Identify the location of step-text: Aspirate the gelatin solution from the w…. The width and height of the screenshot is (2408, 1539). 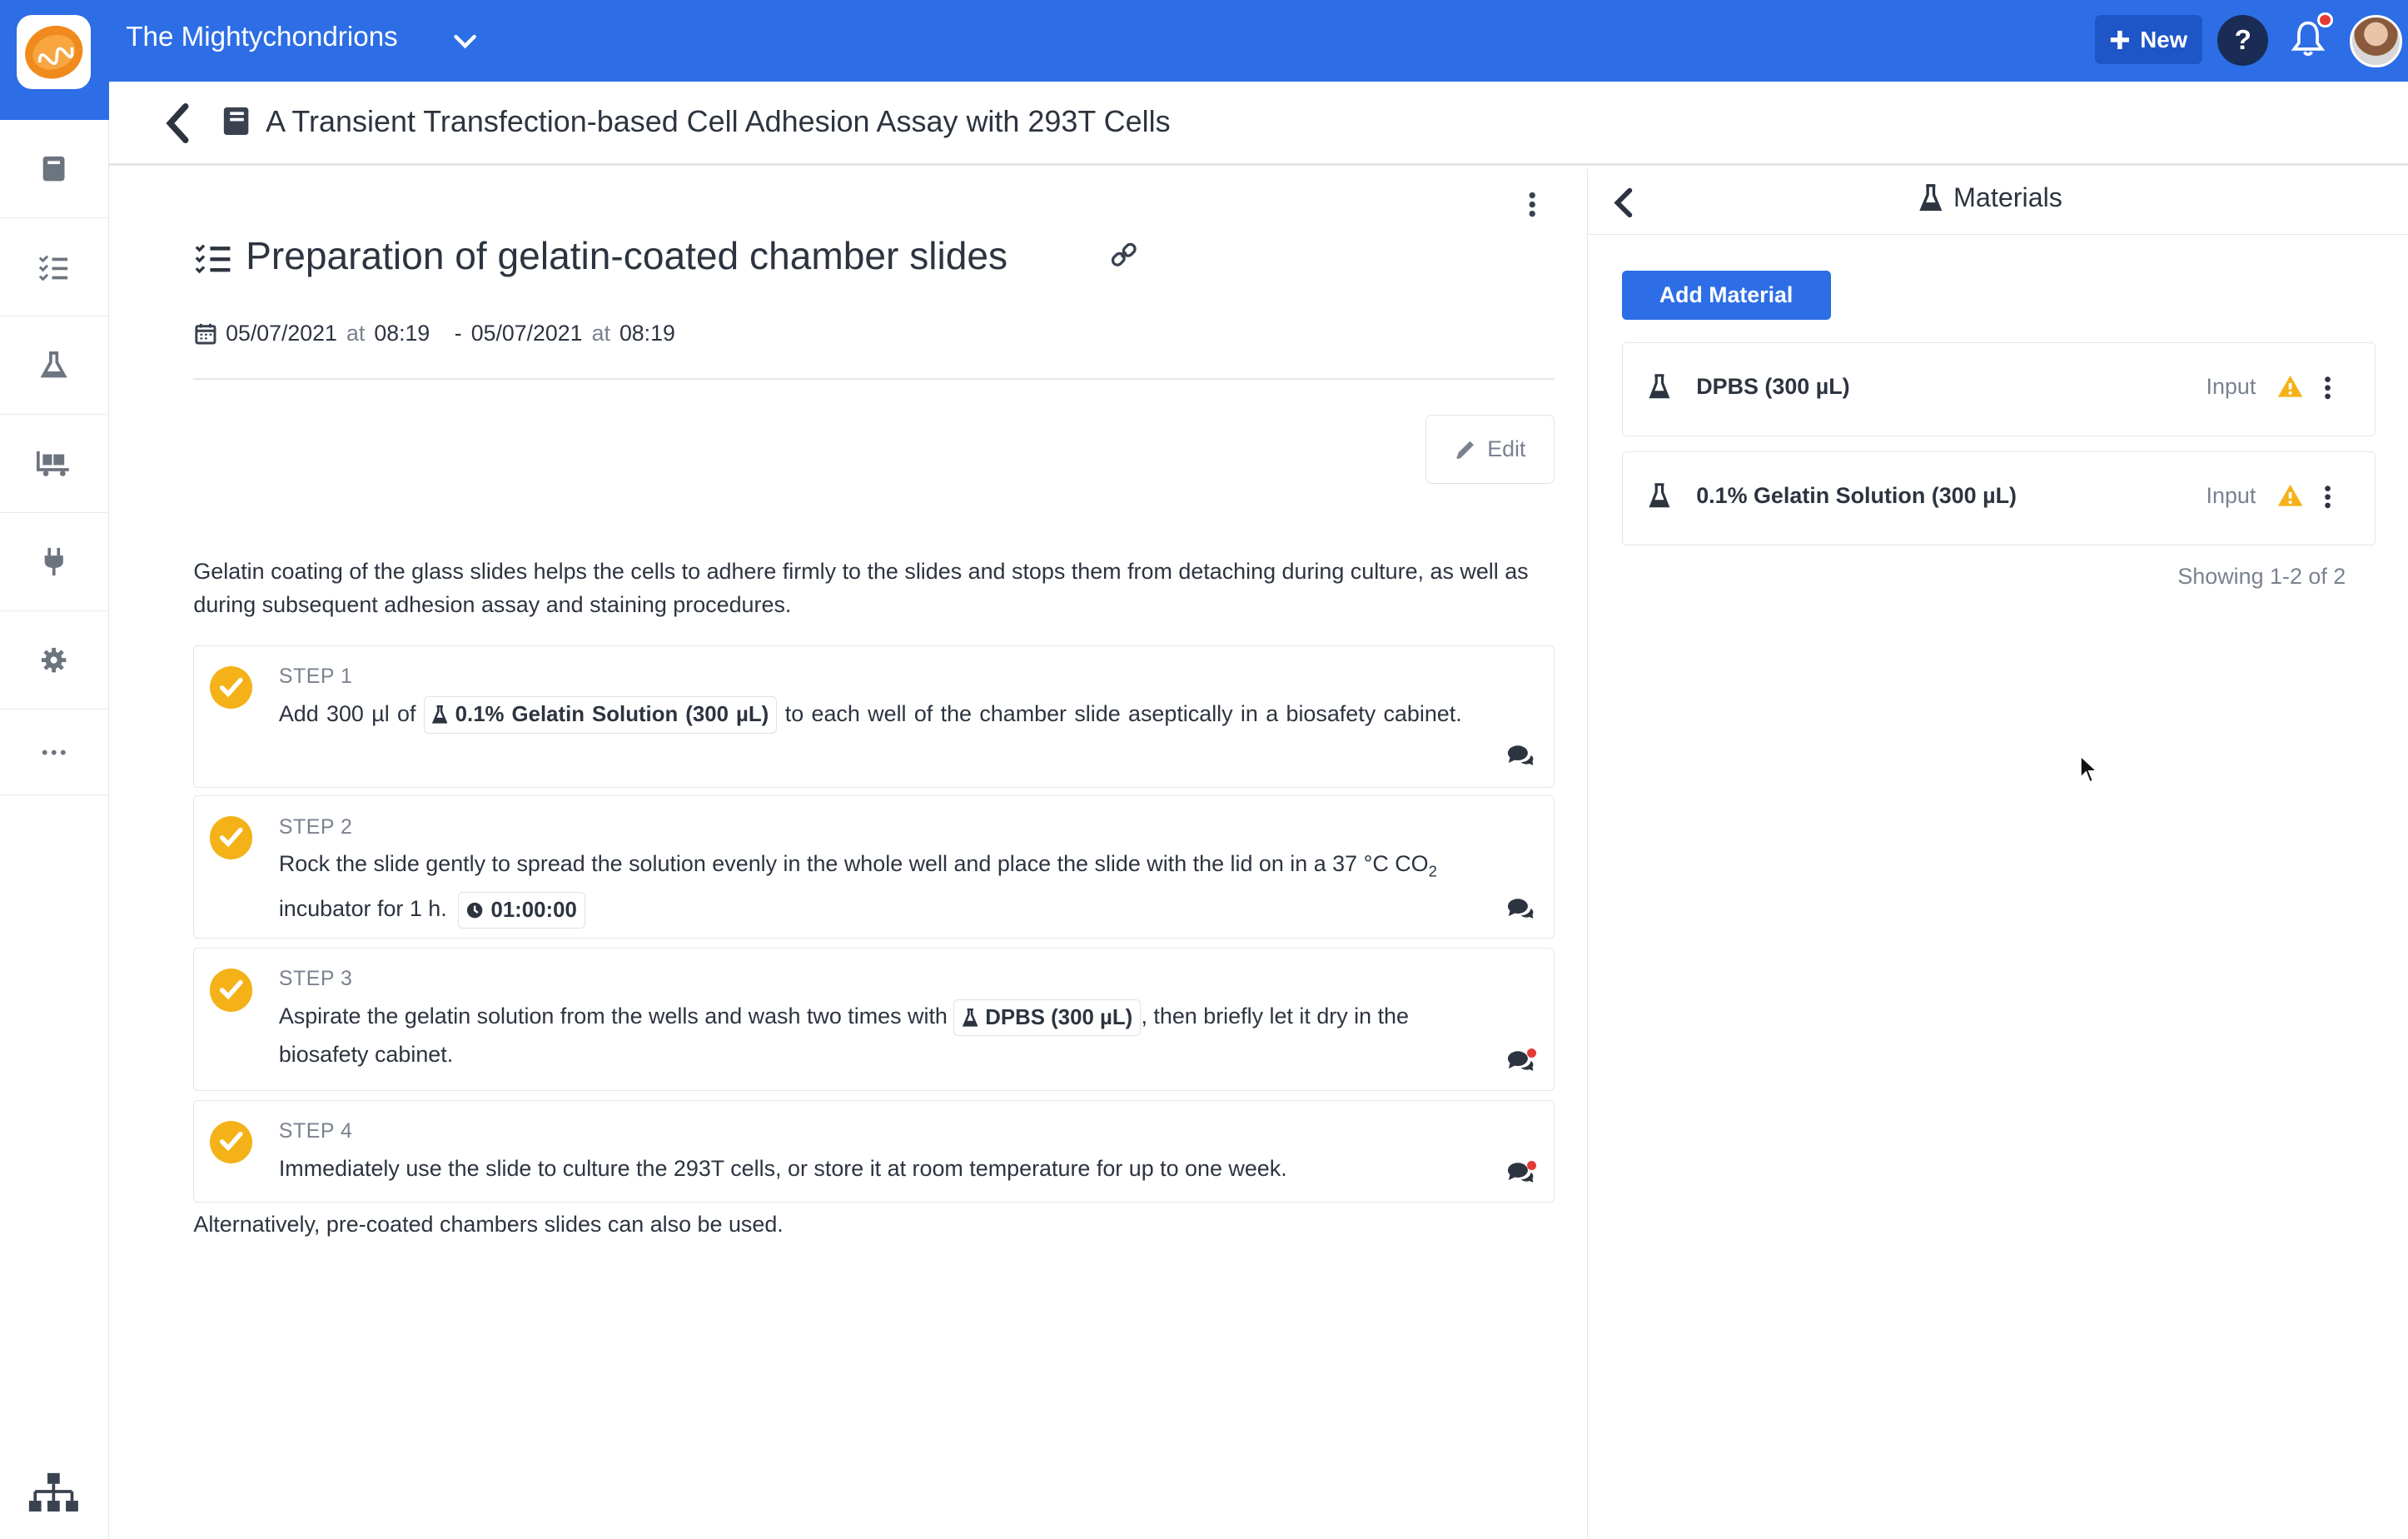
(875, 1035).